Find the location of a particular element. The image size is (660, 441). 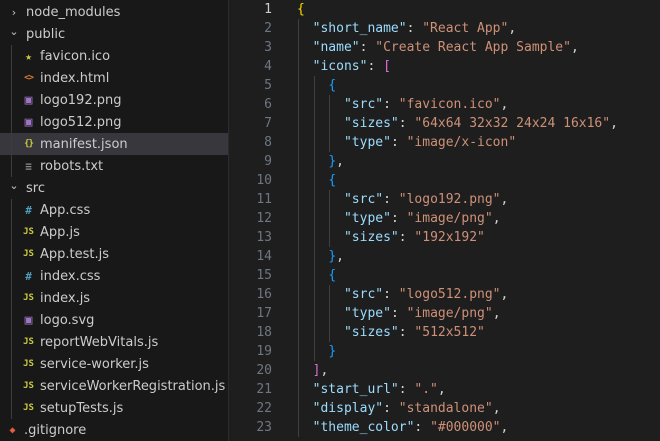

code-line: 18 "sizes": "512x512" is located at coordinates (444, 332).